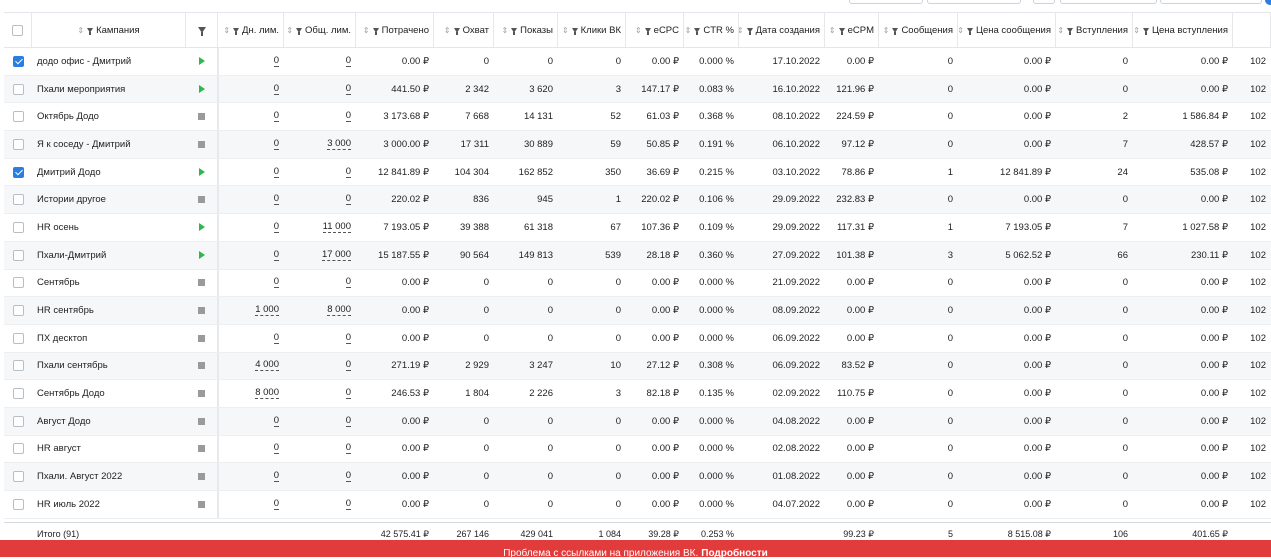  Describe the element at coordinates (320, 30) in the screenshot. I see `header-total-limit: ⇕ Общ. лим.` at that location.